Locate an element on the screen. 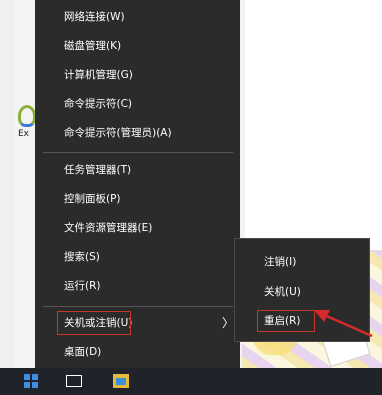  menu-item-label: 运行(R) is located at coordinates (82, 286).